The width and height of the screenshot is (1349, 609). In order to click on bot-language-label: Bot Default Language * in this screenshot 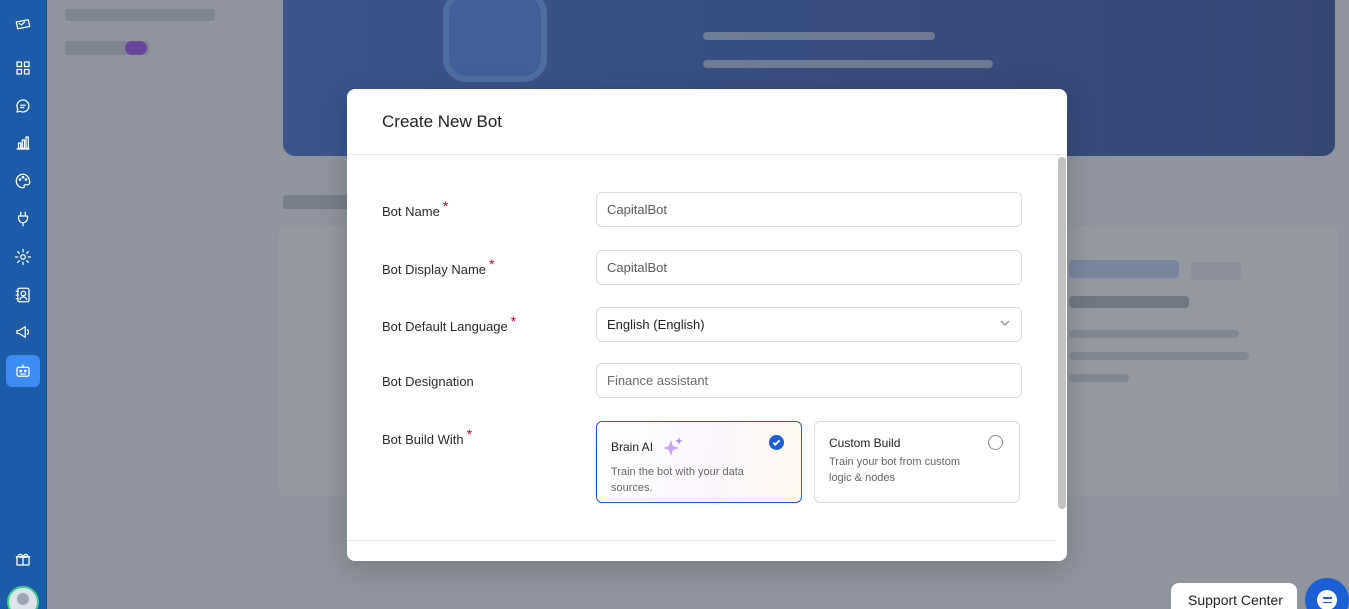, I will do `click(449, 323)`.